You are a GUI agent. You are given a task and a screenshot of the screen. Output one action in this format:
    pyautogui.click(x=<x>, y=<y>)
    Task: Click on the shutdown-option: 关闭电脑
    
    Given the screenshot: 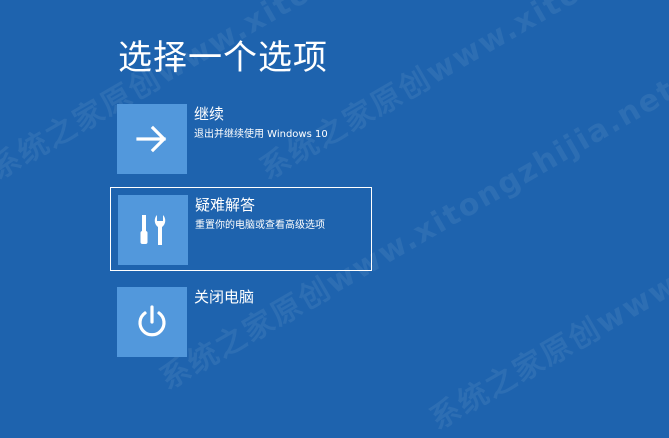 What is the action you would take?
    pyautogui.click(x=241, y=322)
    